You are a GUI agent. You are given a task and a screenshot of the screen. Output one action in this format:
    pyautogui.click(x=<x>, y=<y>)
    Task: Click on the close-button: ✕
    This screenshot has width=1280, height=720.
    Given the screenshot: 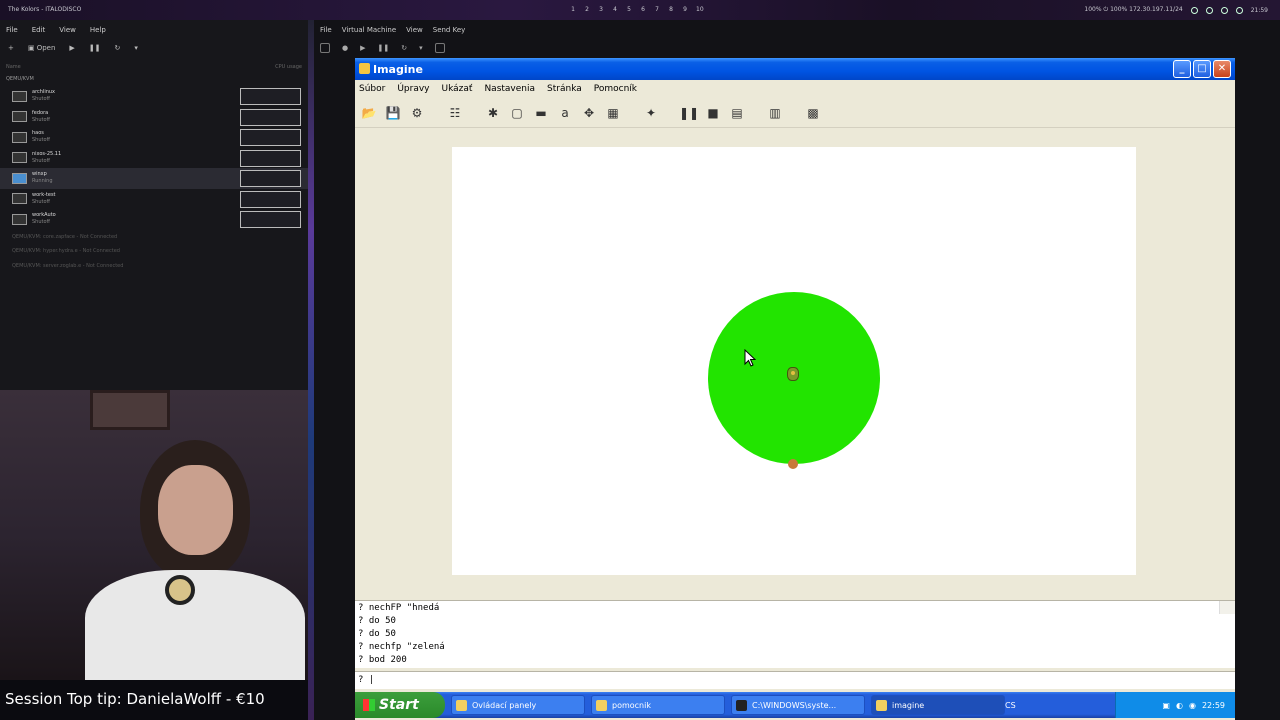 What is the action you would take?
    pyautogui.click(x=1222, y=69)
    